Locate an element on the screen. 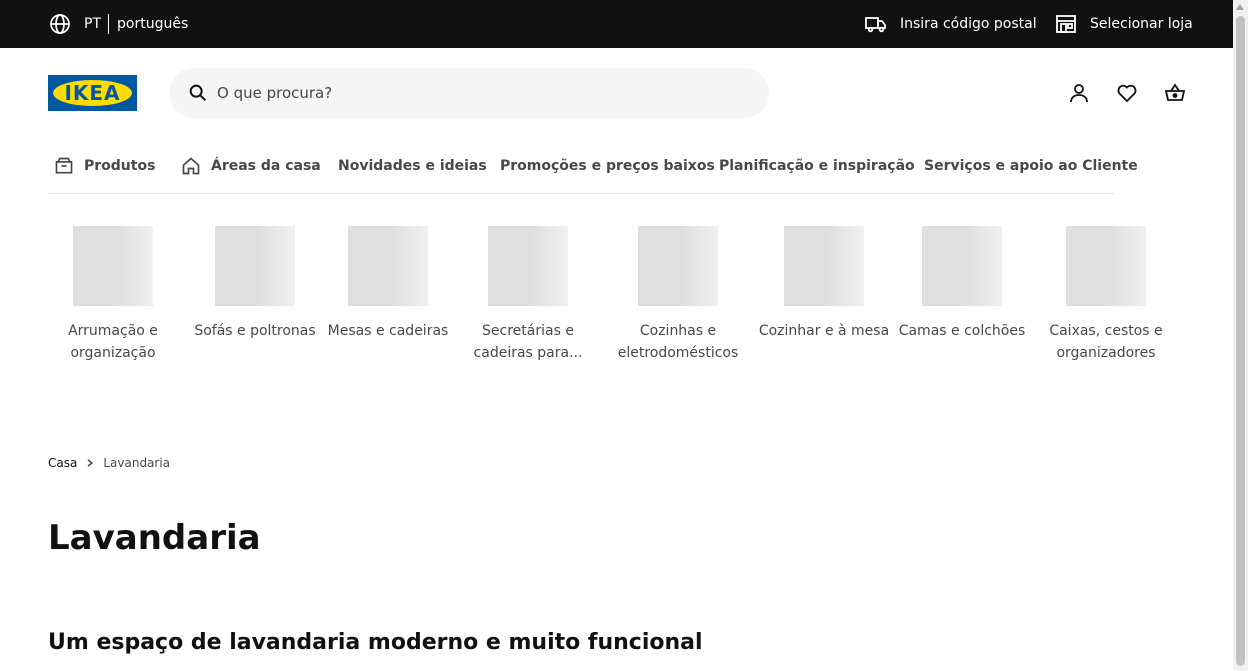  category-item: Sofás e poltronas is located at coordinates (255, 284).